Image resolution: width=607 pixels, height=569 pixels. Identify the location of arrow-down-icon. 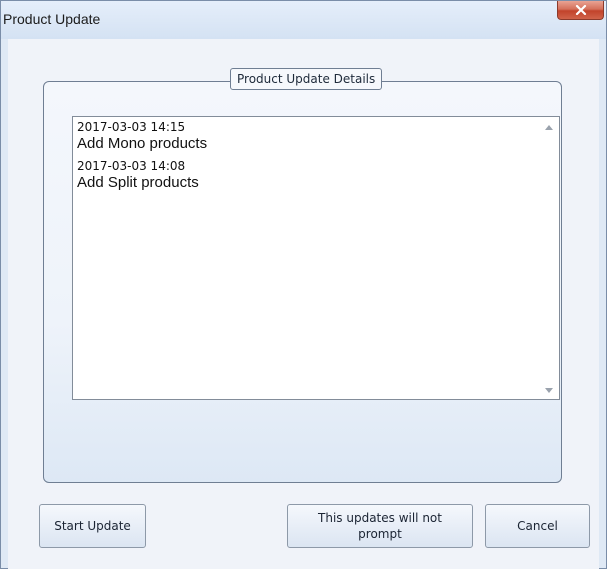
(549, 390).